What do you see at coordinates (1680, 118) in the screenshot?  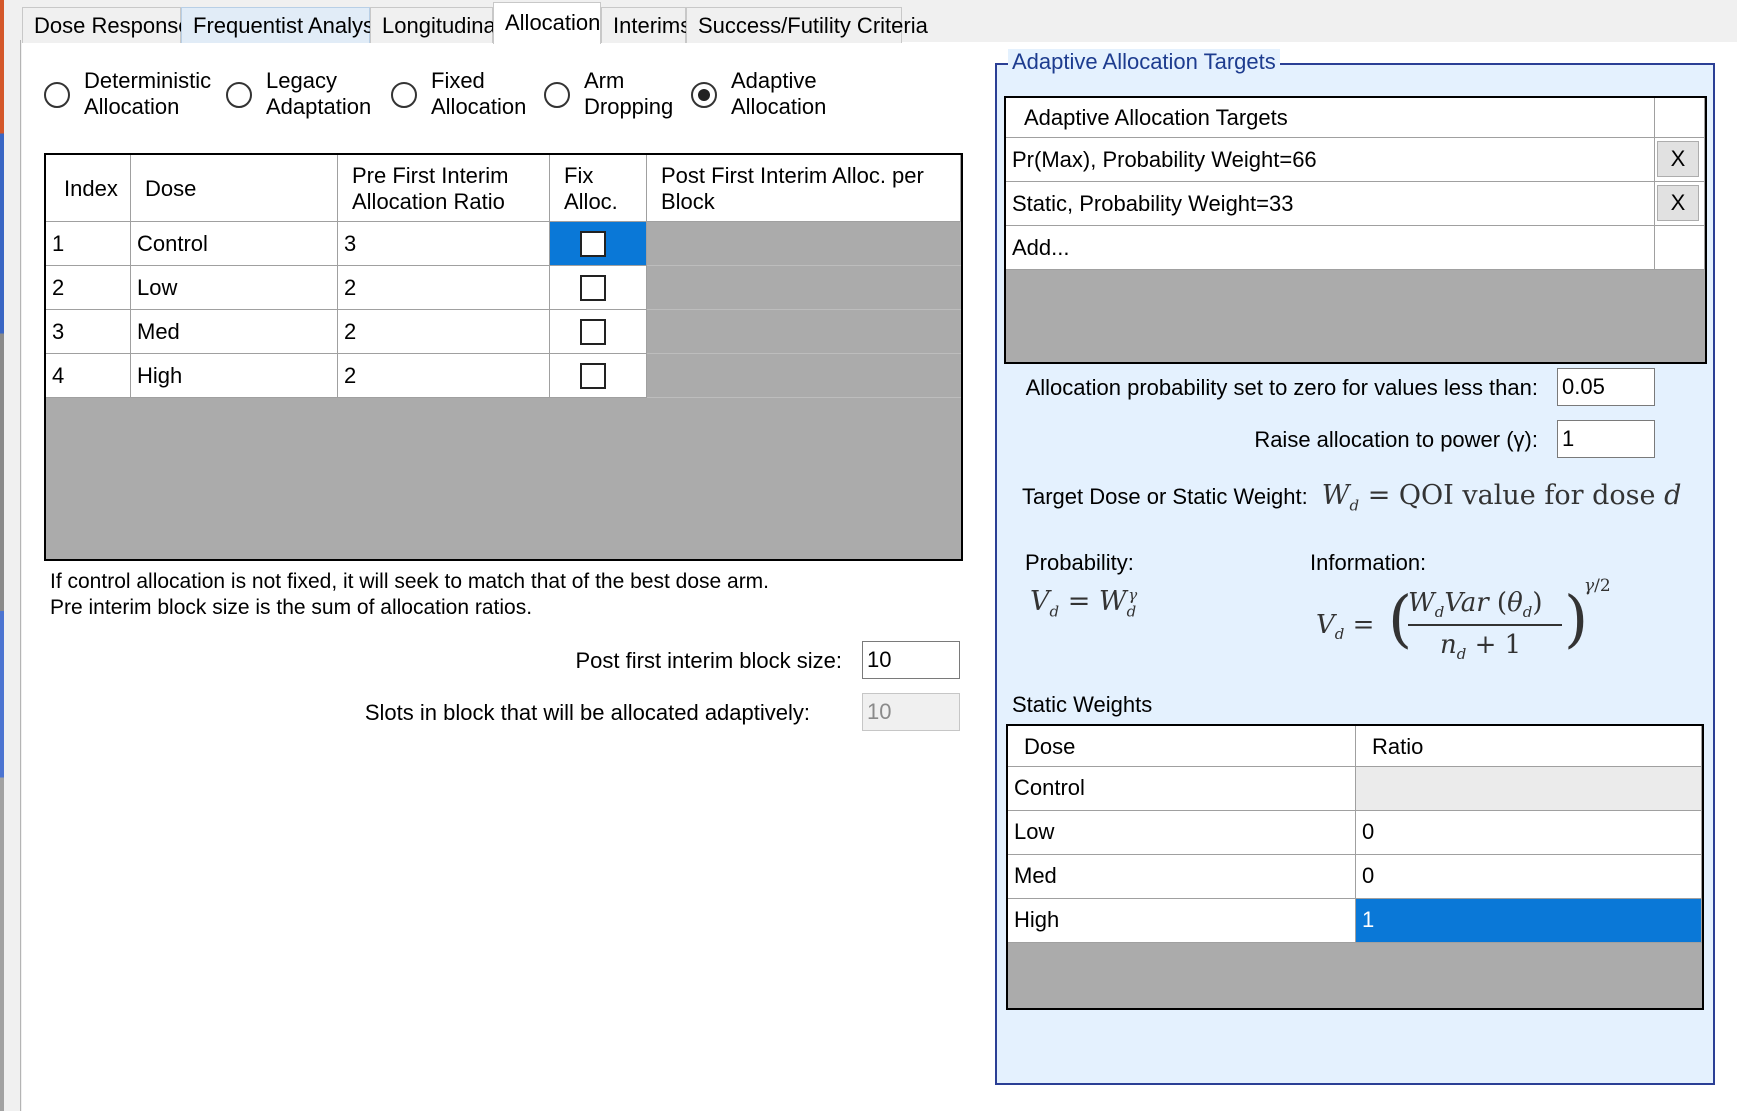 I see `targets-header-blank` at bounding box center [1680, 118].